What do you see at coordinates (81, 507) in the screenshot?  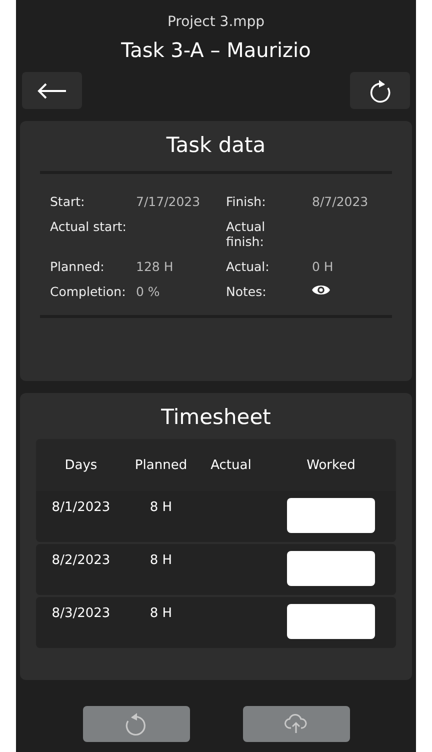 I see `day-cell-text: 8/1/2023` at bounding box center [81, 507].